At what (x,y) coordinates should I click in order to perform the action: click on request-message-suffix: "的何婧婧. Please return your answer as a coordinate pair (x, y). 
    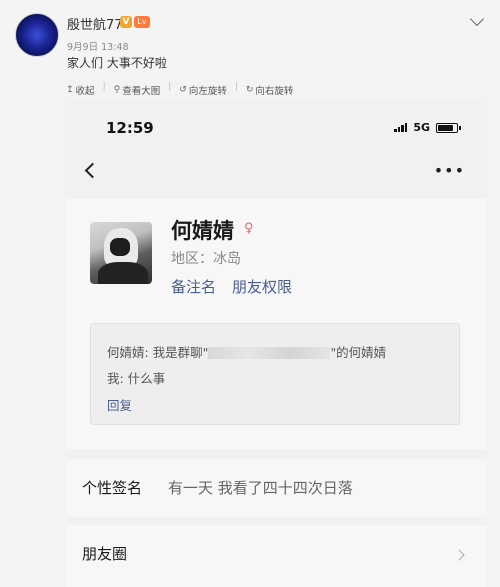
    Looking at the image, I should click on (358, 352).